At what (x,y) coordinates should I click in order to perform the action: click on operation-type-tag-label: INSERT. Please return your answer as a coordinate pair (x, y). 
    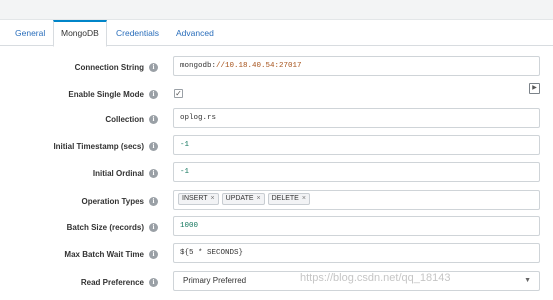
    Looking at the image, I should click on (195, 198).